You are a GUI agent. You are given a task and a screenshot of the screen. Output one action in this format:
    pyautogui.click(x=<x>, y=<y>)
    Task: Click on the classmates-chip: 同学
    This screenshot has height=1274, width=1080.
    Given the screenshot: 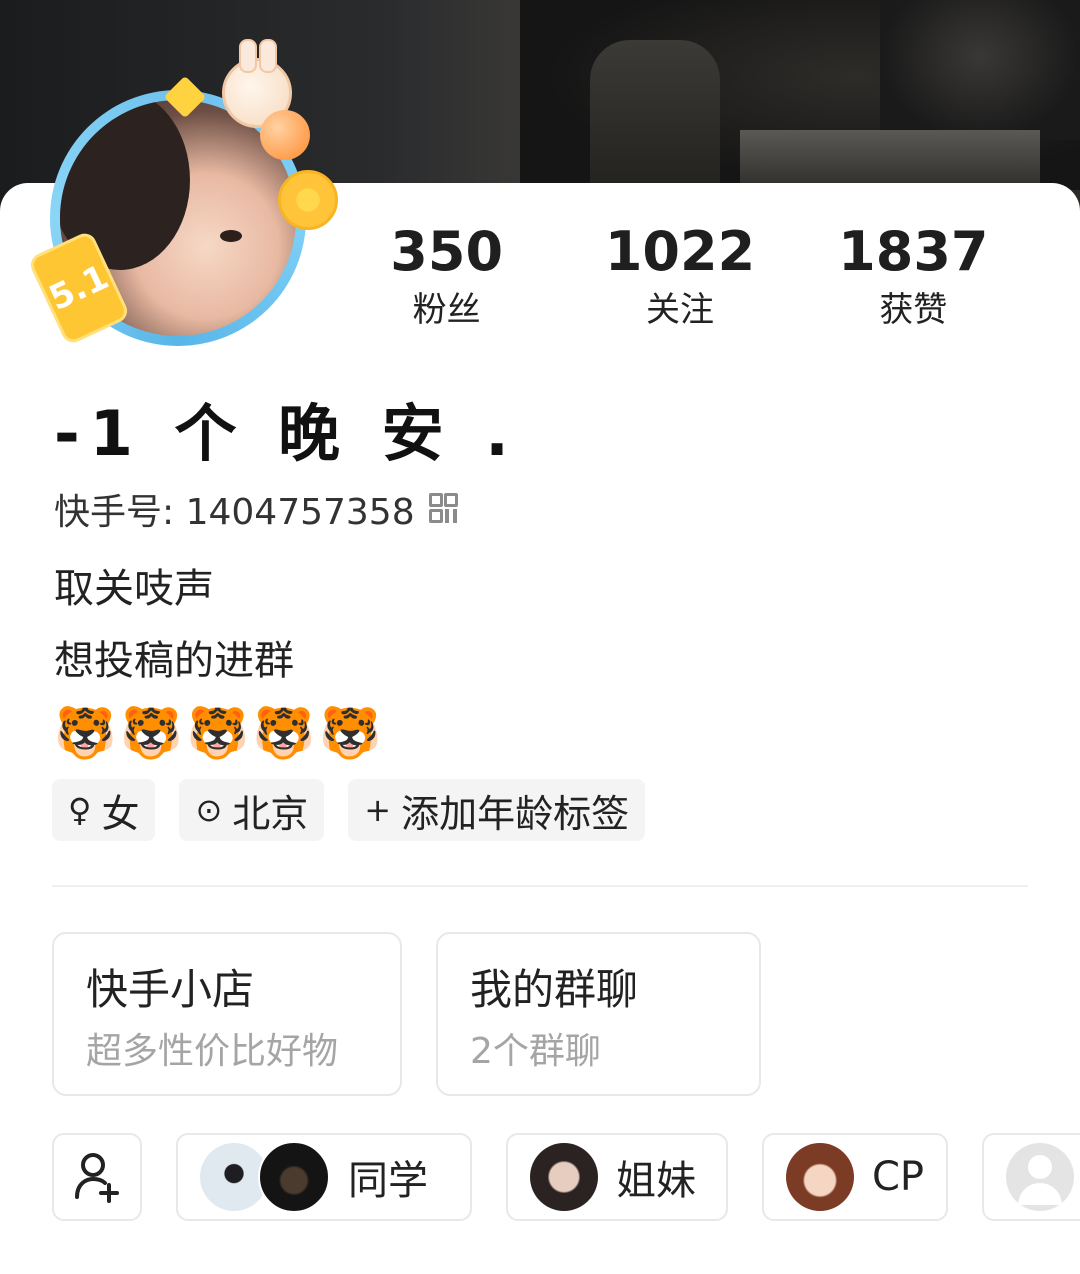 What is the action you would take?
    pyautogui.click(x=324, y=1177)
    